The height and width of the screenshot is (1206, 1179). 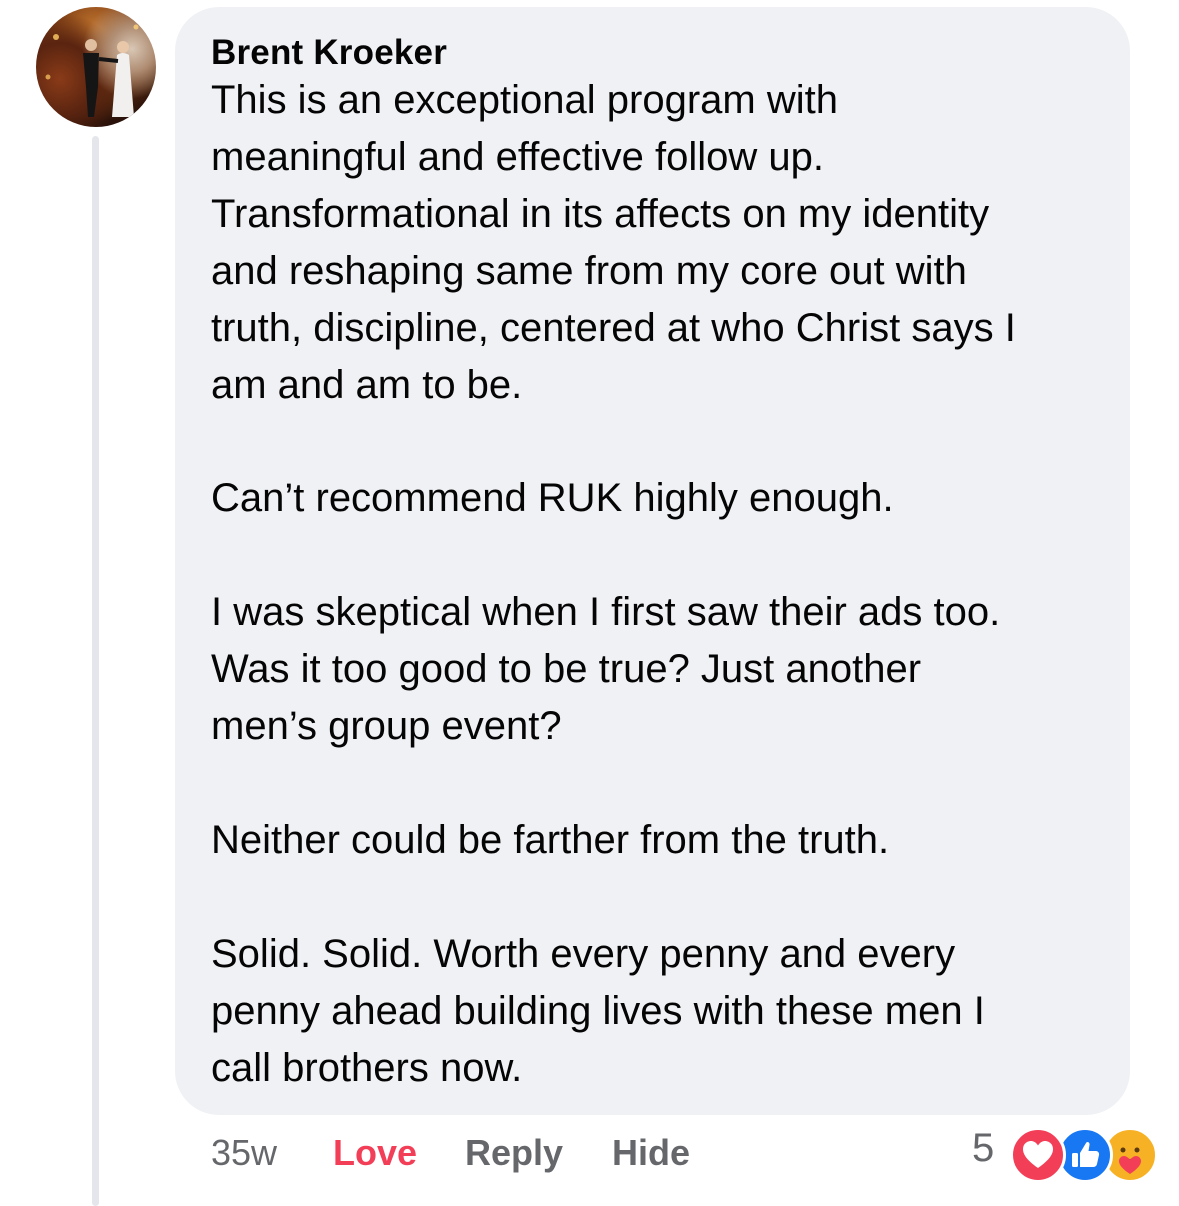 I want to click on comment-author: Brent Kroeker, so click(x=329, y=53).